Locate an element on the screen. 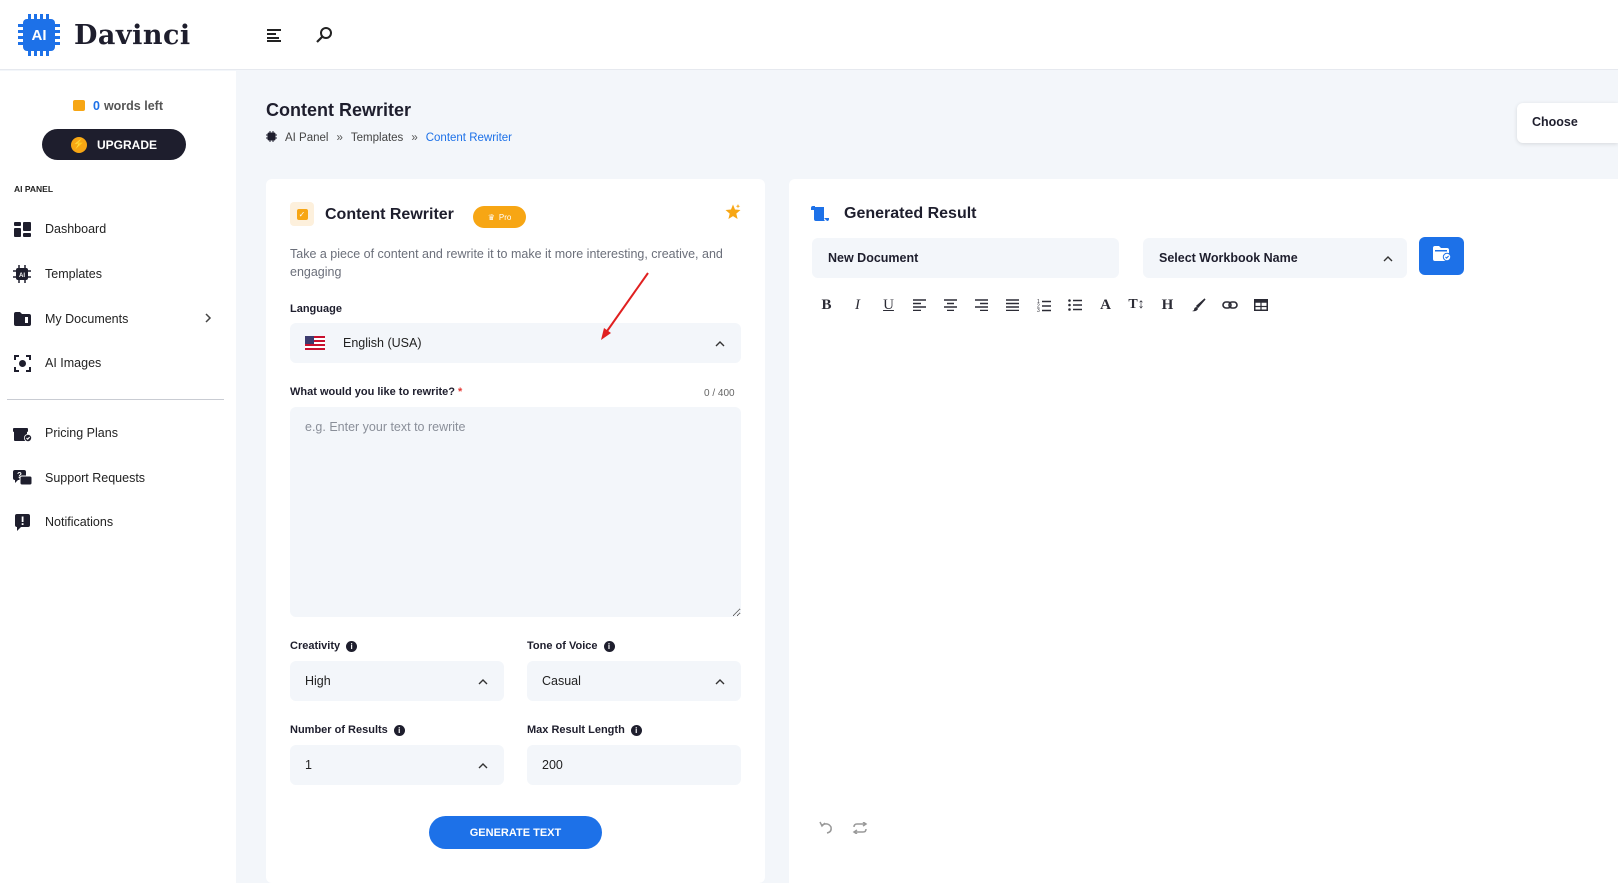  underline-icon: U is located at coordinates (888, 305).